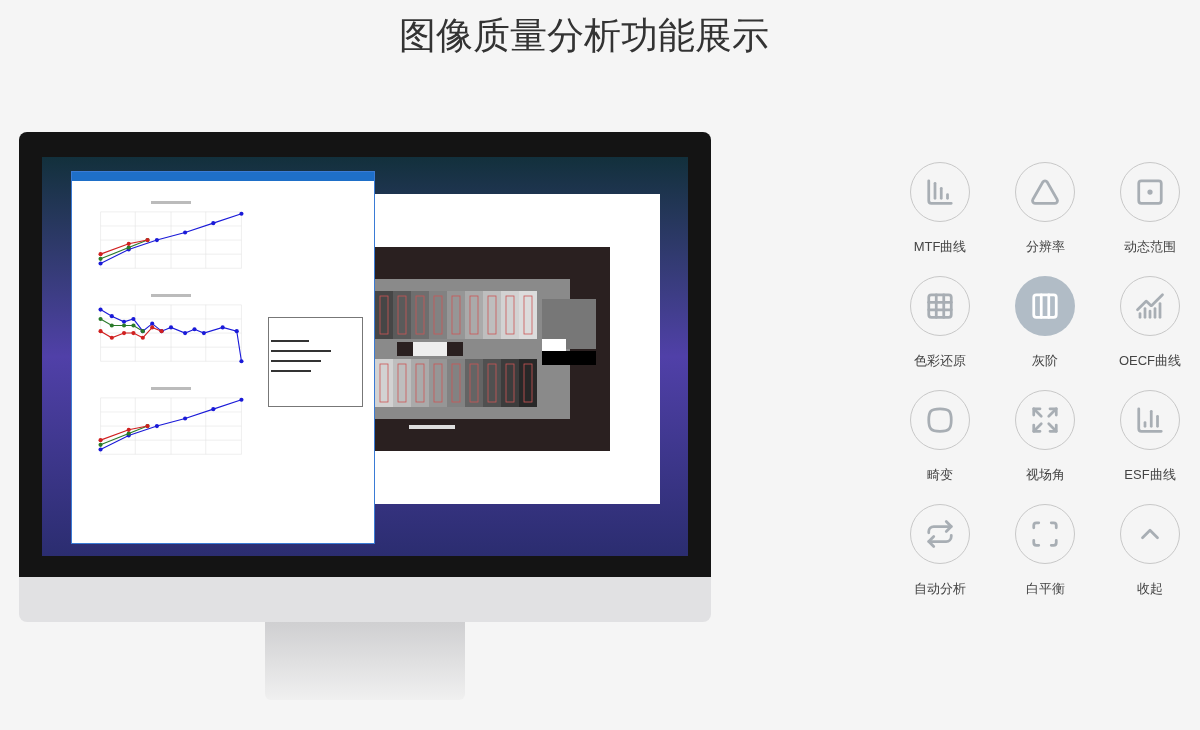  Describe the element at coordinates (940, 435) in the screenshot. I see `feature-button: 畸变` at that location.